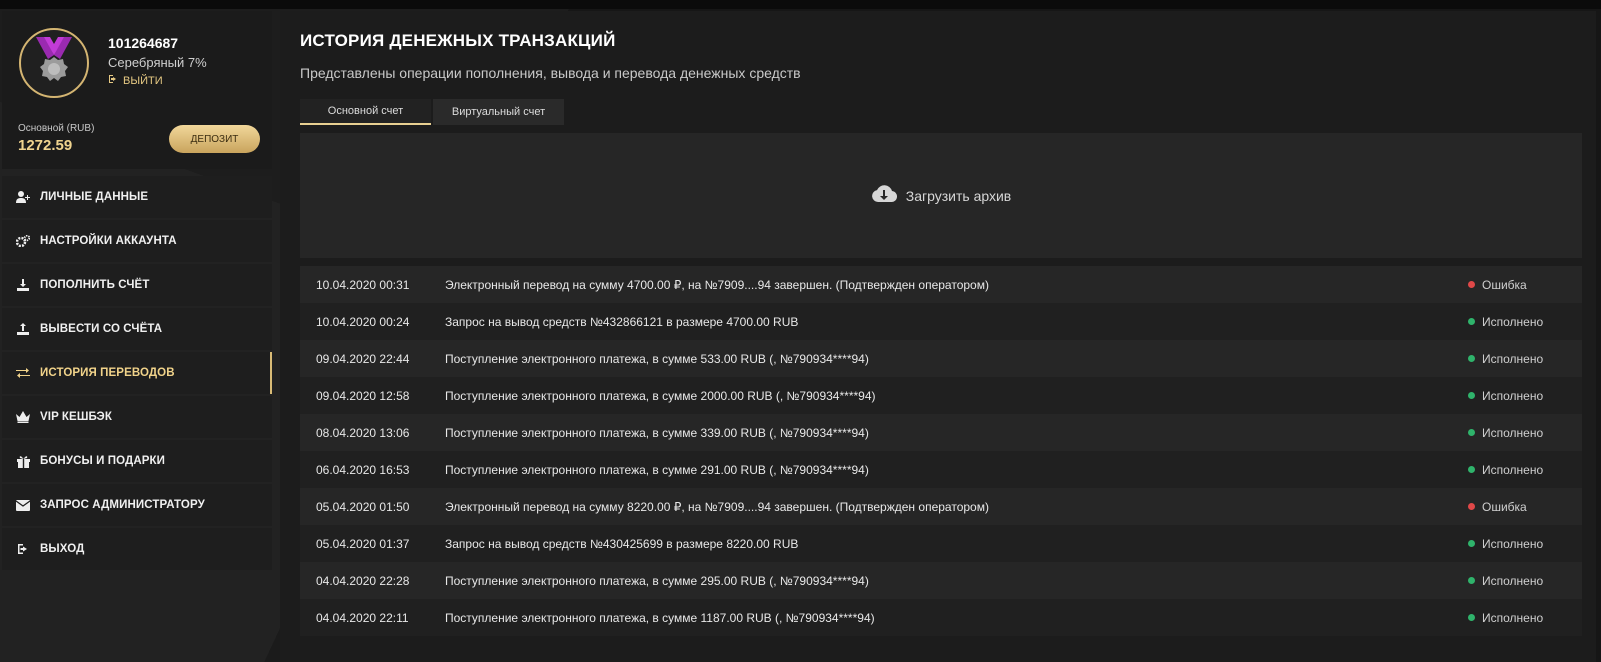 The width and height of the screenshot is (1601, 662). I want to click on medal-icon, so click(54, 63).